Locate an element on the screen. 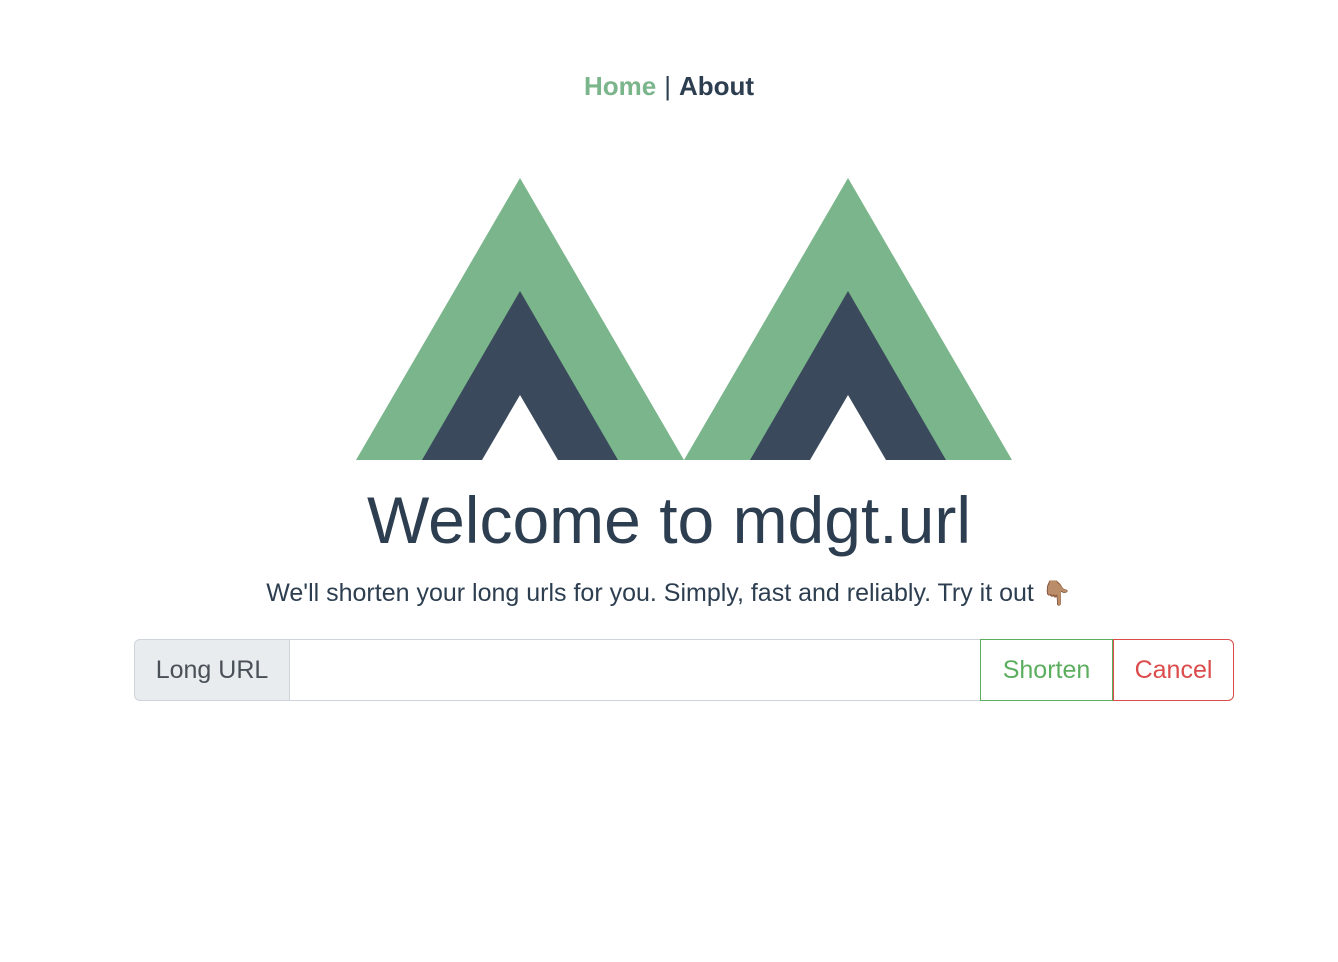 Image resolution: width=1338 pixels, height=962 pixels. logo is located at coordinates (684, 319).